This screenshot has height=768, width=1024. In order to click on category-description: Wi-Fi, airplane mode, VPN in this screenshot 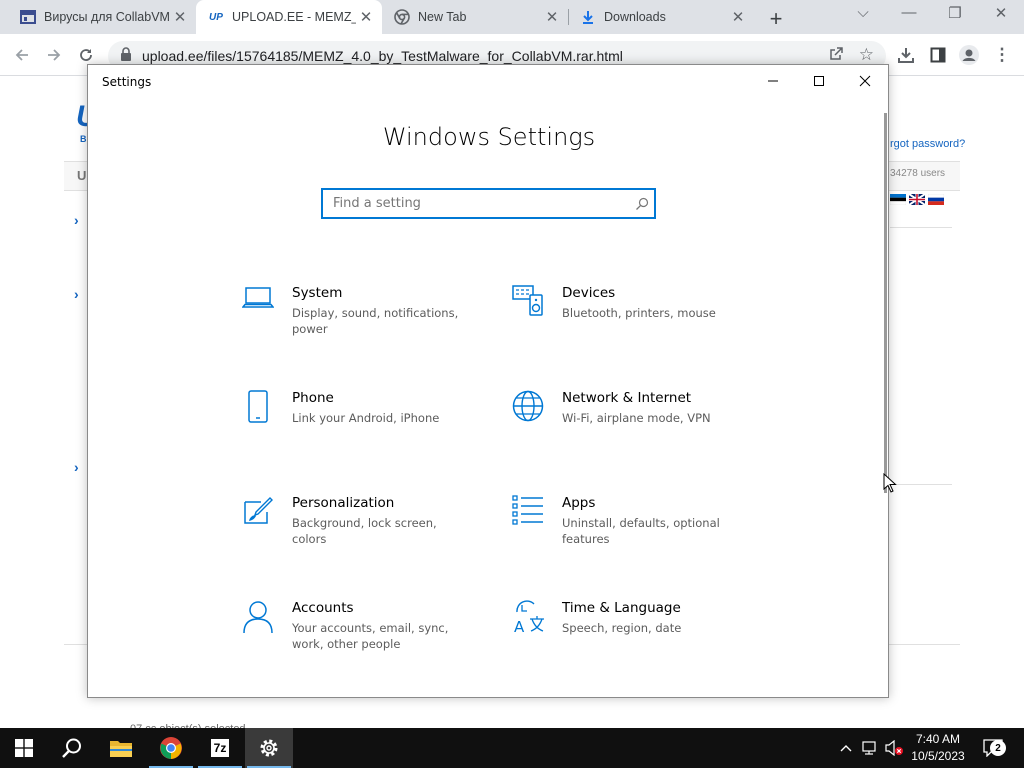, I will do `click(636, 418)`.